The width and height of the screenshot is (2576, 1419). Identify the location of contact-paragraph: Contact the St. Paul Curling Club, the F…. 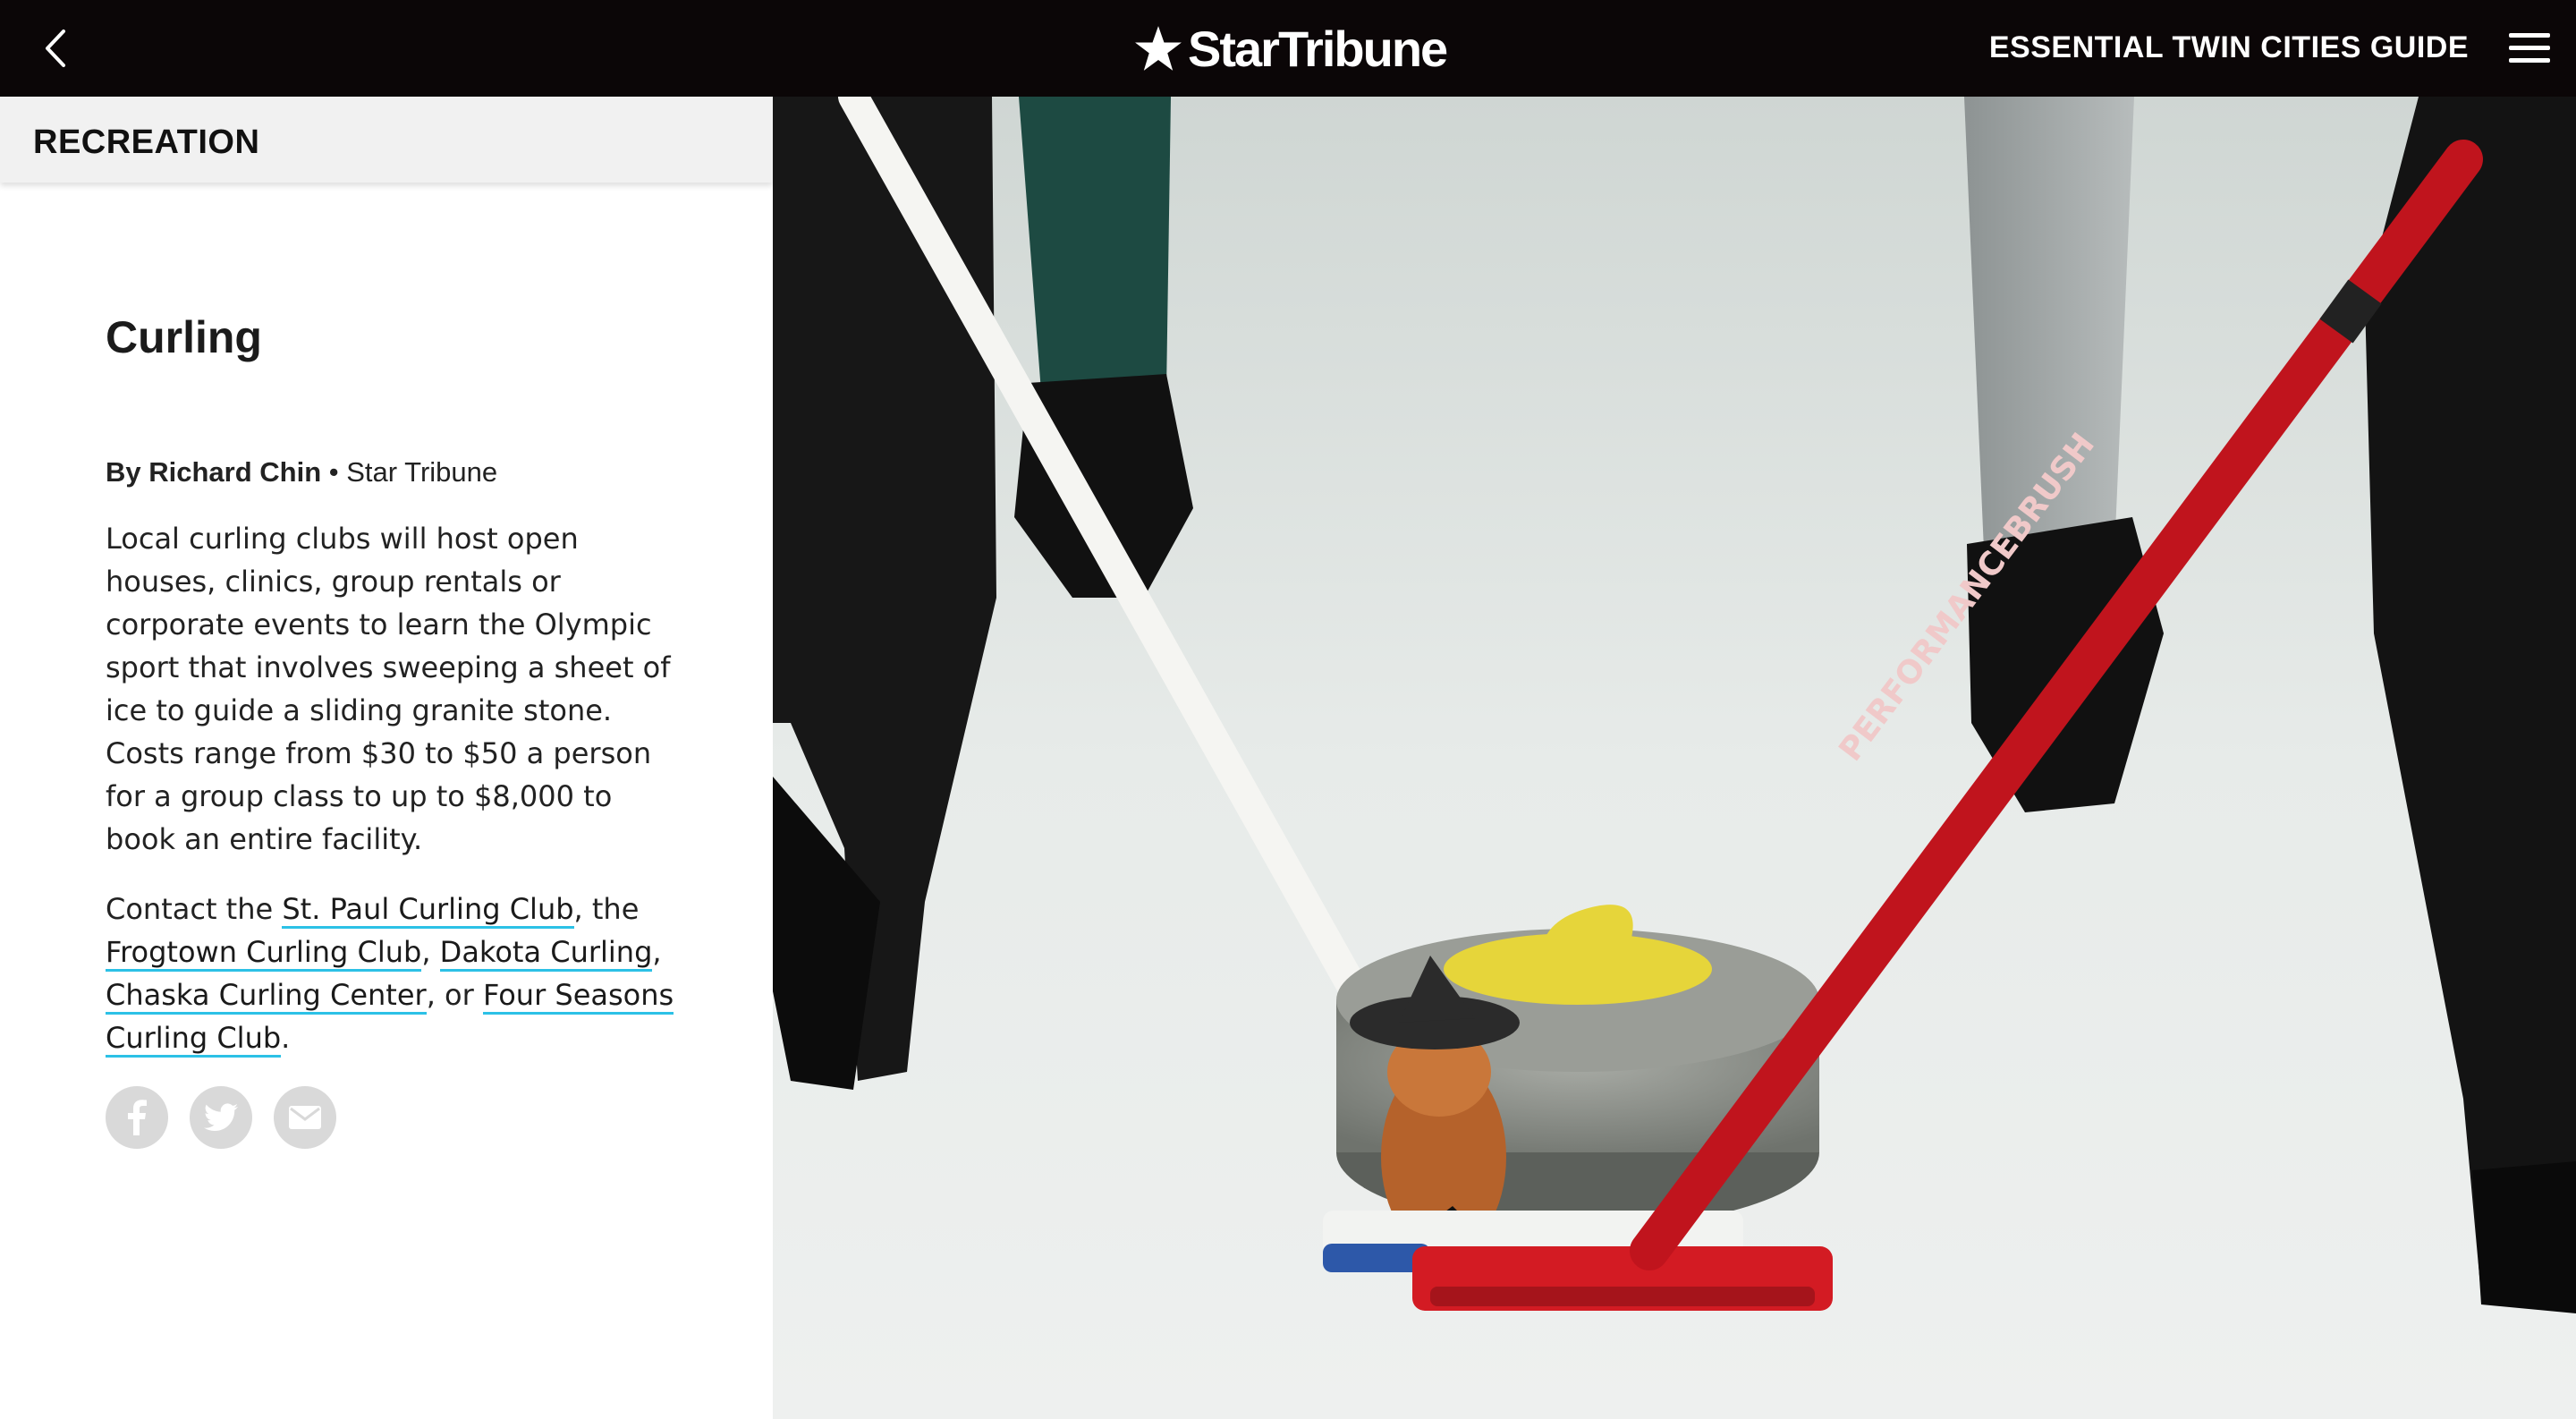
(392, 973).